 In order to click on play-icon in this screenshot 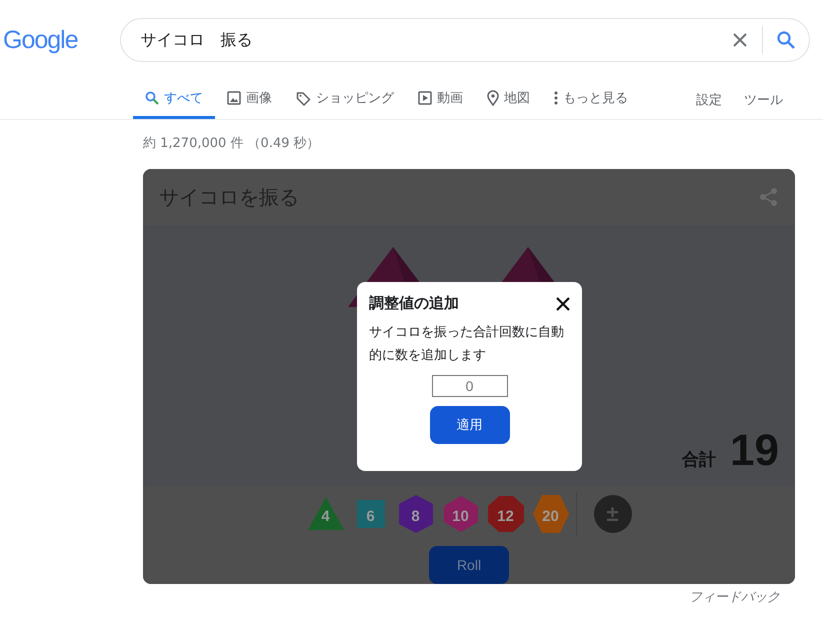, I will do `click(425, 98)`.